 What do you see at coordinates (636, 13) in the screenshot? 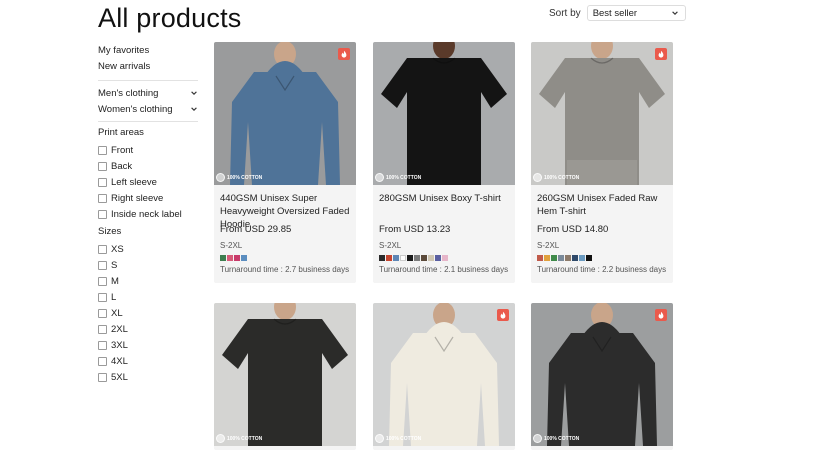
I see `sort-select: Best seller` at bounding box center [636, 13].